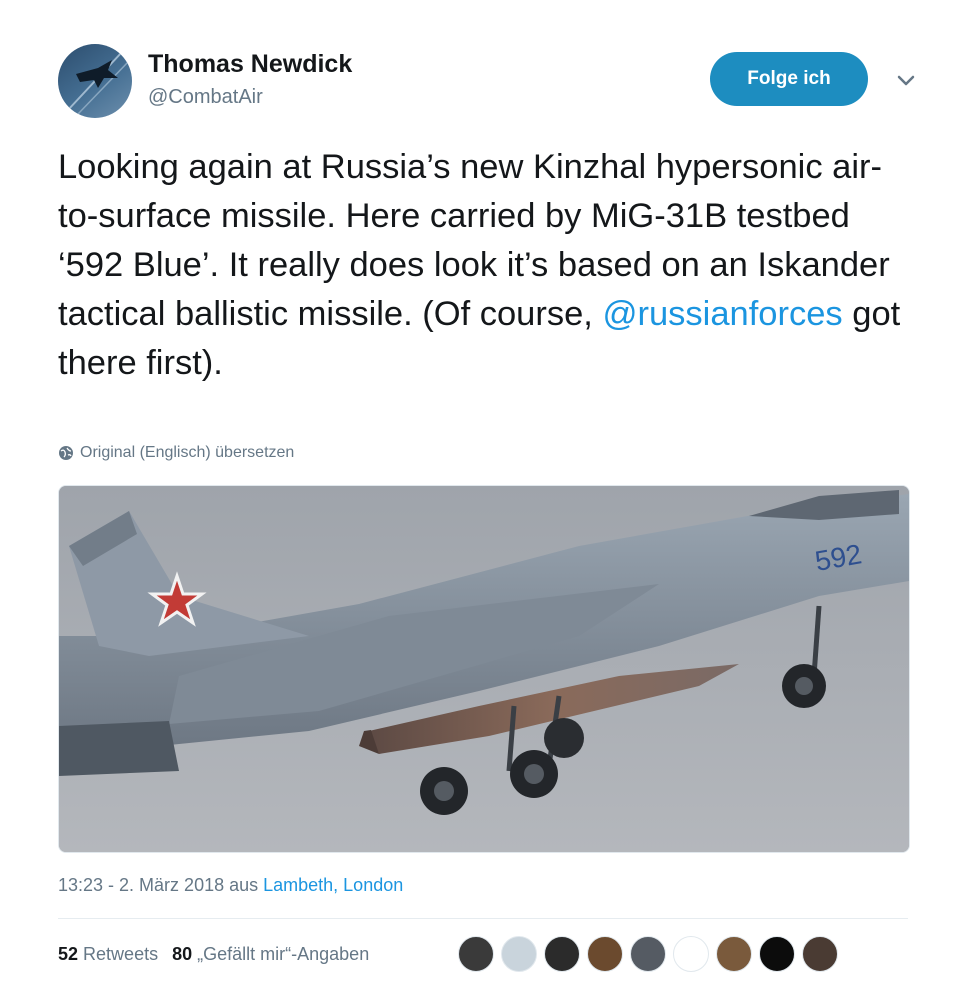  I want to click on likes-count: 80, so click(182, 954).